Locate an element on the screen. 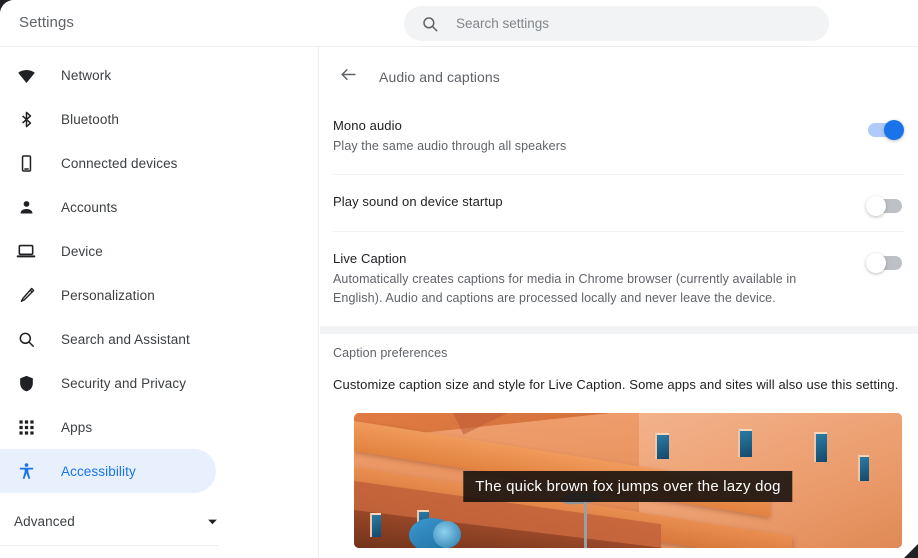 The image size is (918, 558). sidebar-item-security-and-privacy: Security and Privacy is located at coordinates (108, 383).